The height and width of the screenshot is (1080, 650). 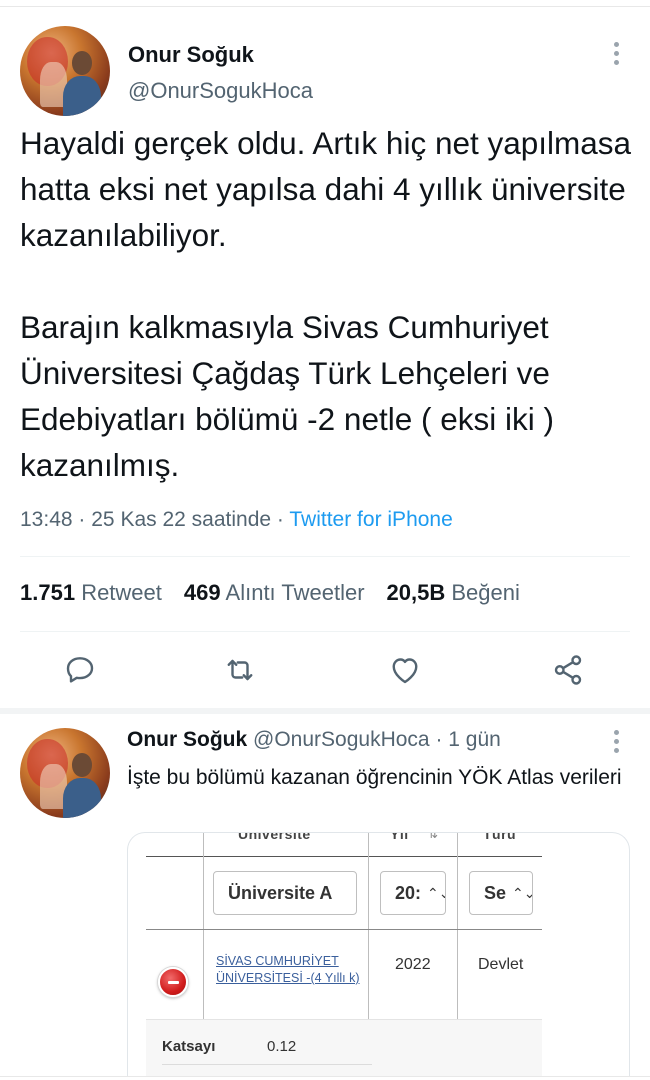 I want to click on reply-time: 1 gün, so click(x=474, y=739).